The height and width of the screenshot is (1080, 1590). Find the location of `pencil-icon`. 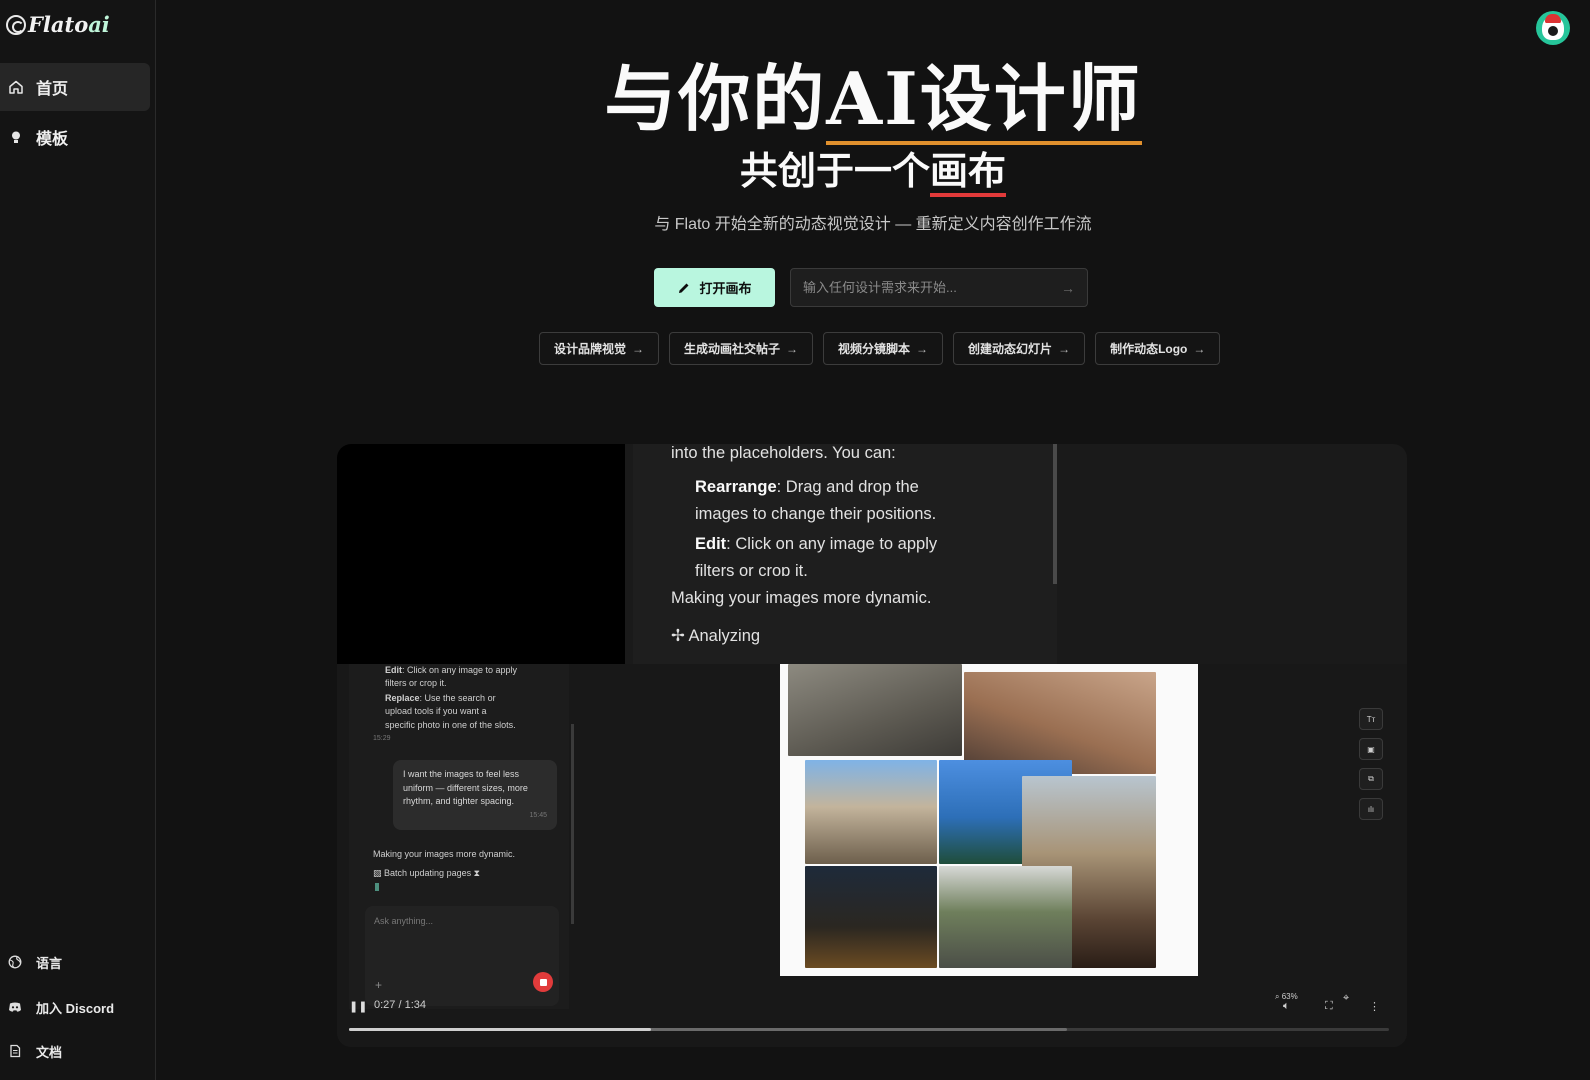

pencil-icon is located at coordinates (684, 288).